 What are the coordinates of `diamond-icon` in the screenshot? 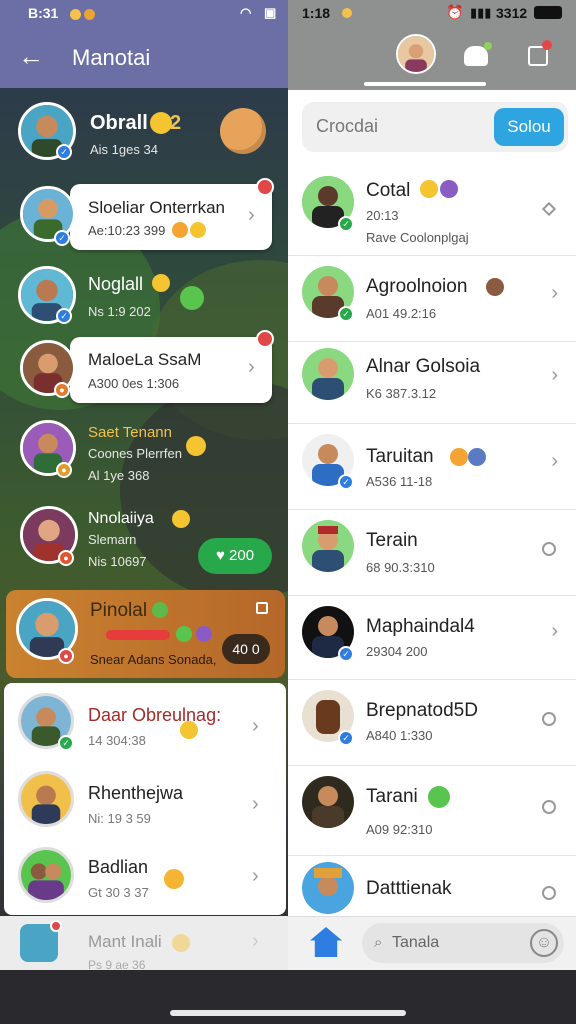 It's located at (549, 209).